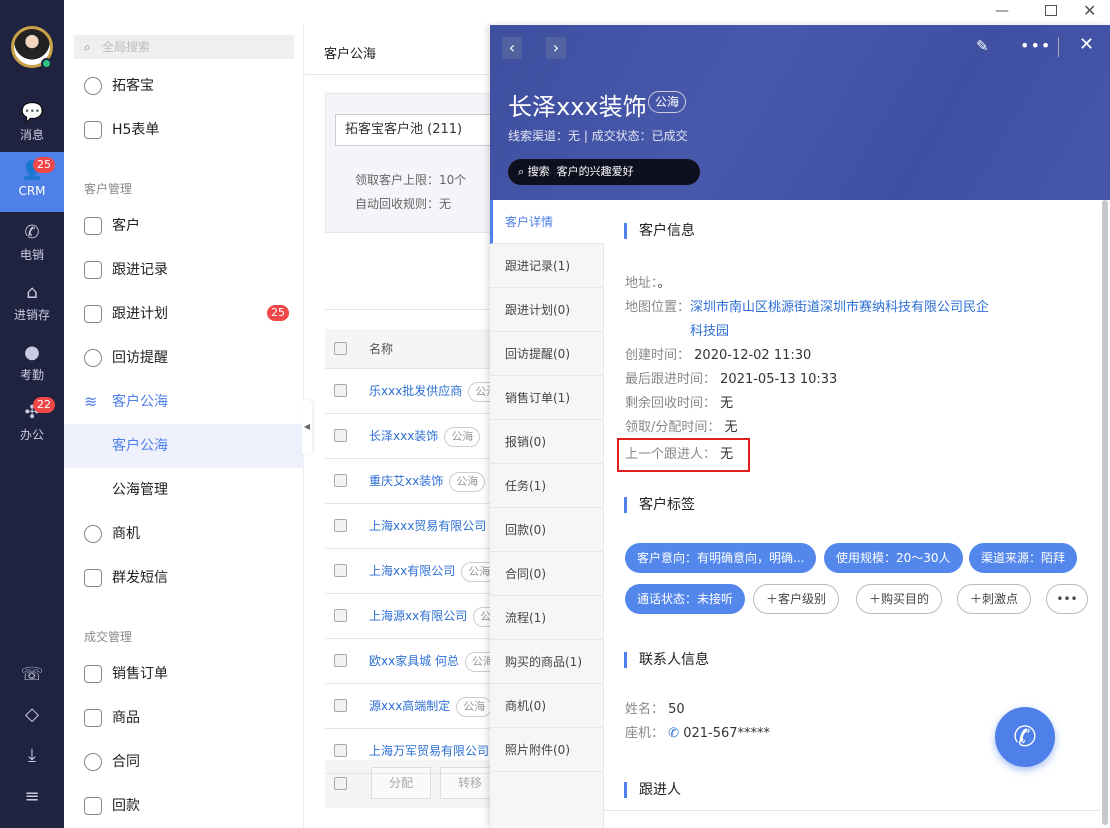 The image size is (1110, 828). What do you see at coordinates (1086, 44) in the screenshot?
I see `close-icon: ✕` at bounding box center [1086, 44].